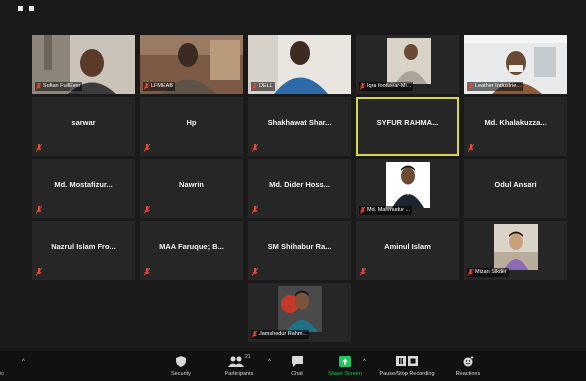 This screenshot has width=586, height=381. Describe the element at coordinates (191, 122) in the screenshot. I see `participant-name: Hp` at that location.